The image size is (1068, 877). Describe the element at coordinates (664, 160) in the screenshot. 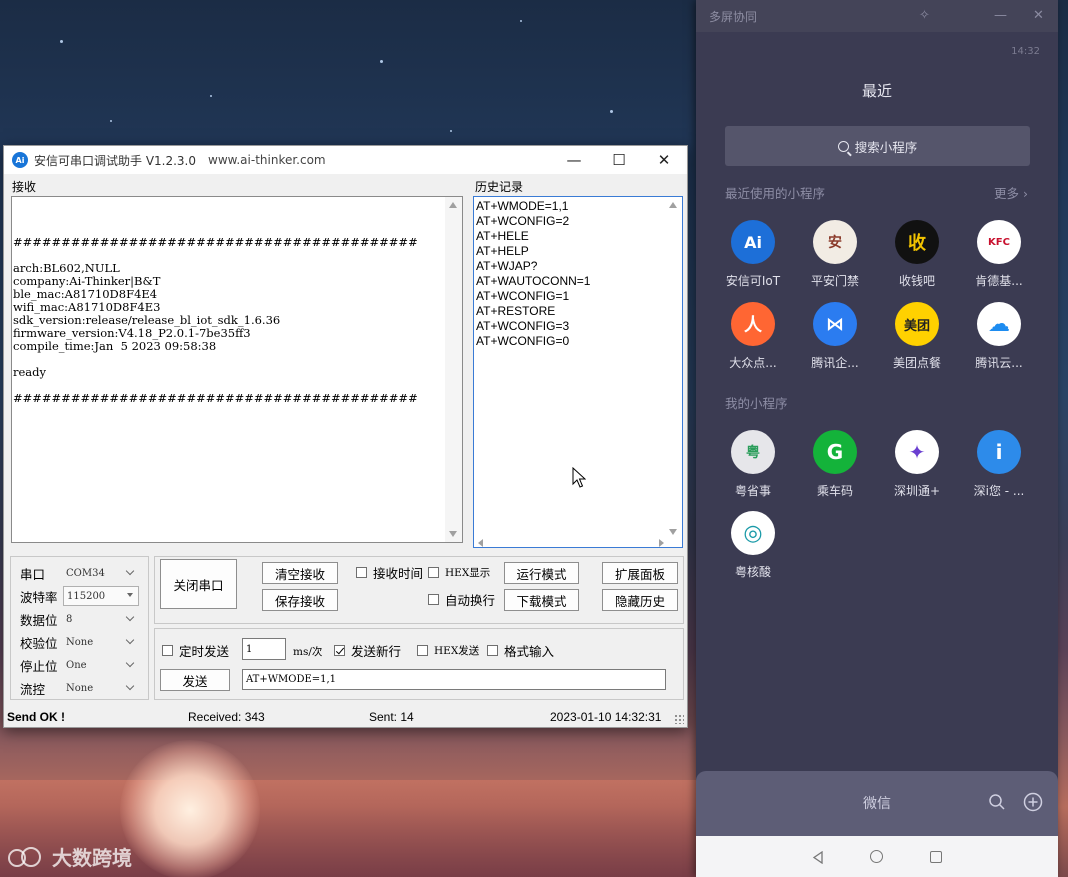

I see `close-button: ✕` at that location.